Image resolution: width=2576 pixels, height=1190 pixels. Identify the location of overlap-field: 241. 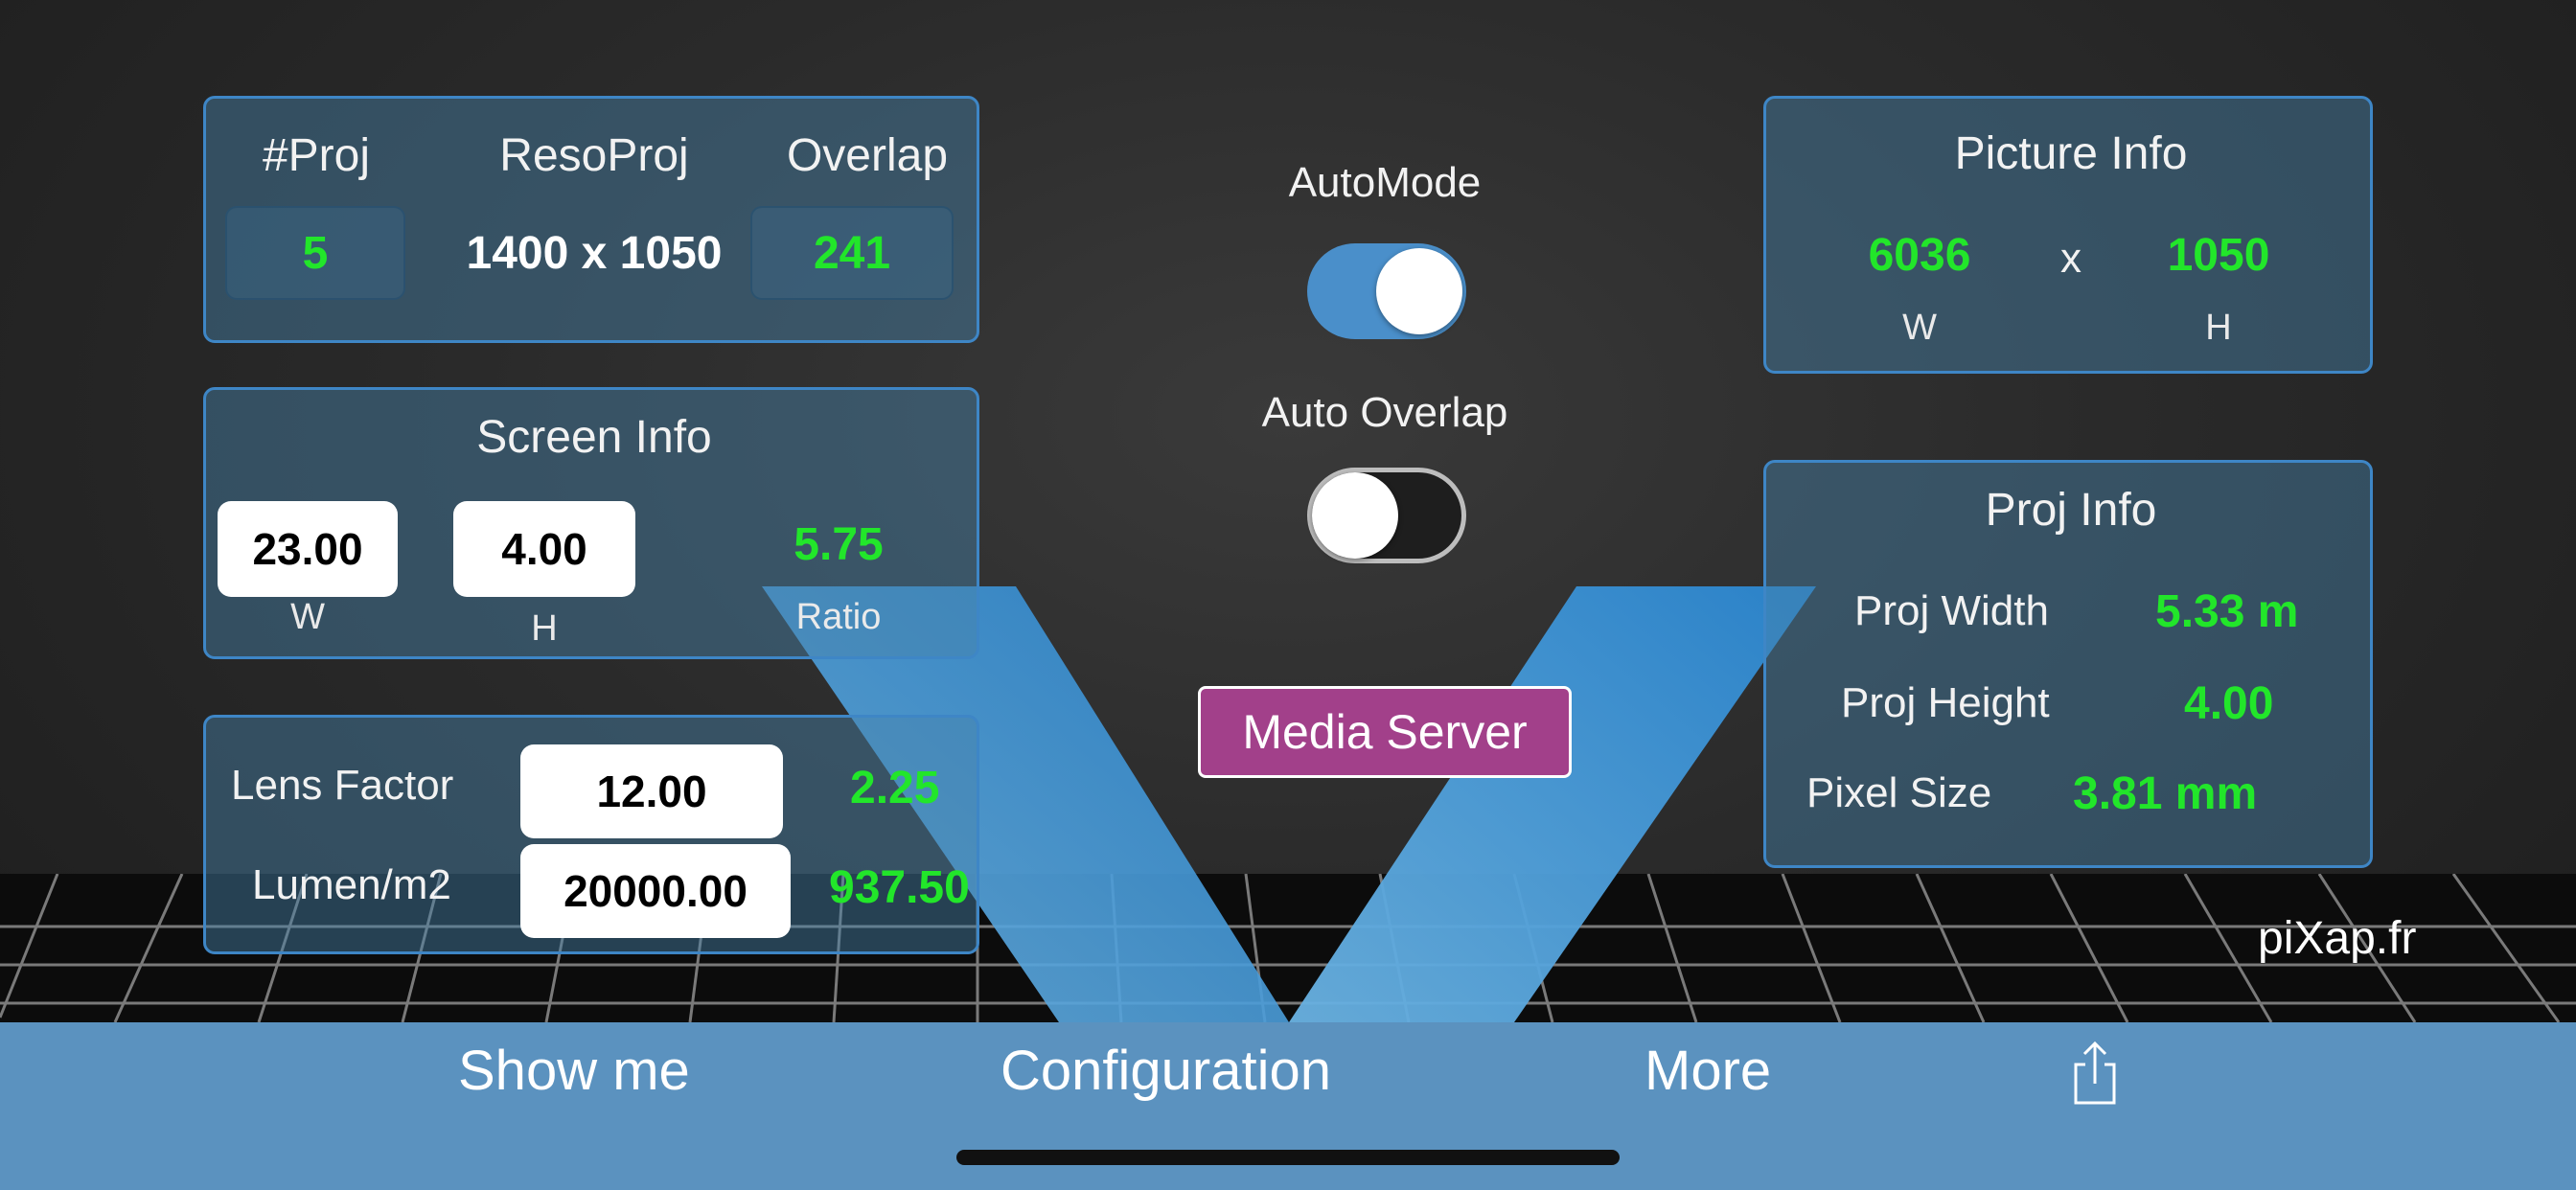
(852, 253).